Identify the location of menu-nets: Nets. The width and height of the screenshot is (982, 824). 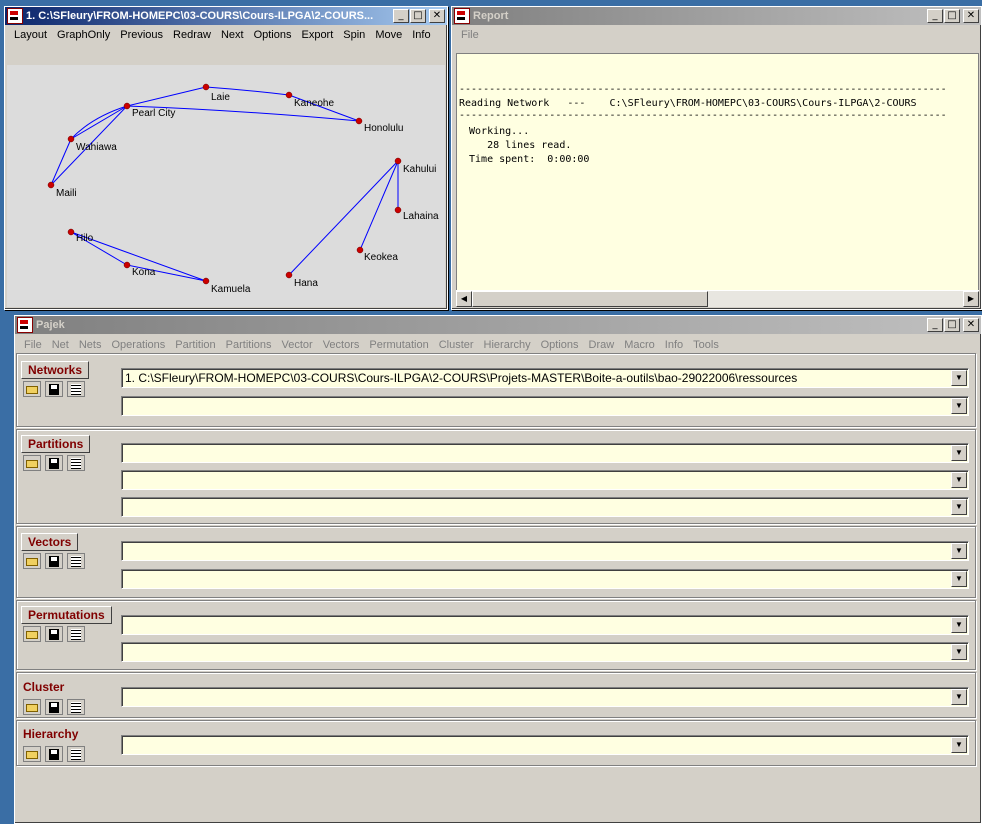
(90, 345).